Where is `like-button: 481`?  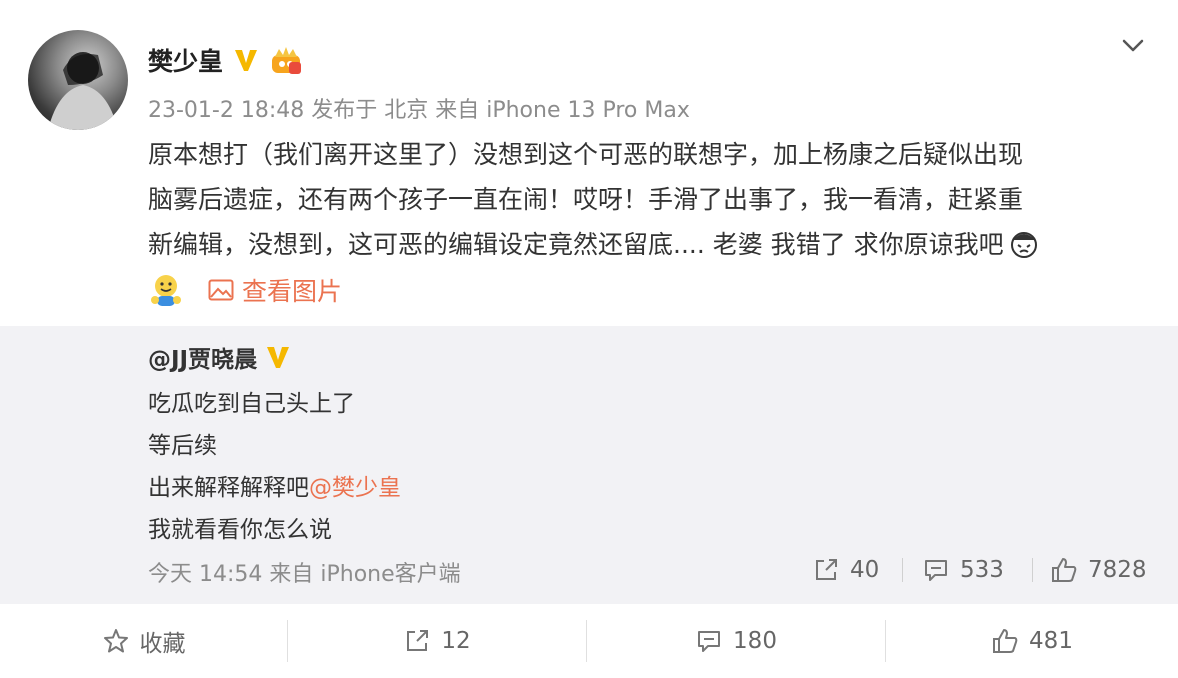
like-button: 481 is located at coordinates (1032, 641).